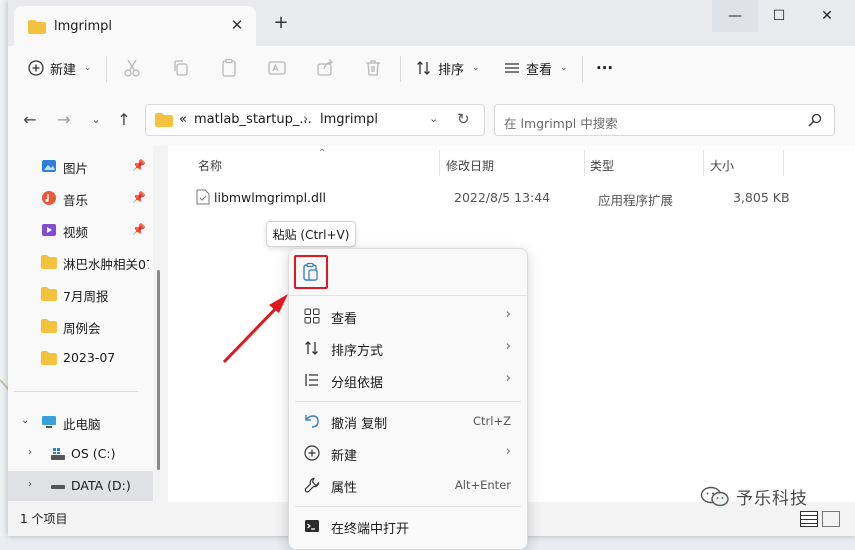  I want to click on address-dropdown-icon: ⌄, so click(433, 118).